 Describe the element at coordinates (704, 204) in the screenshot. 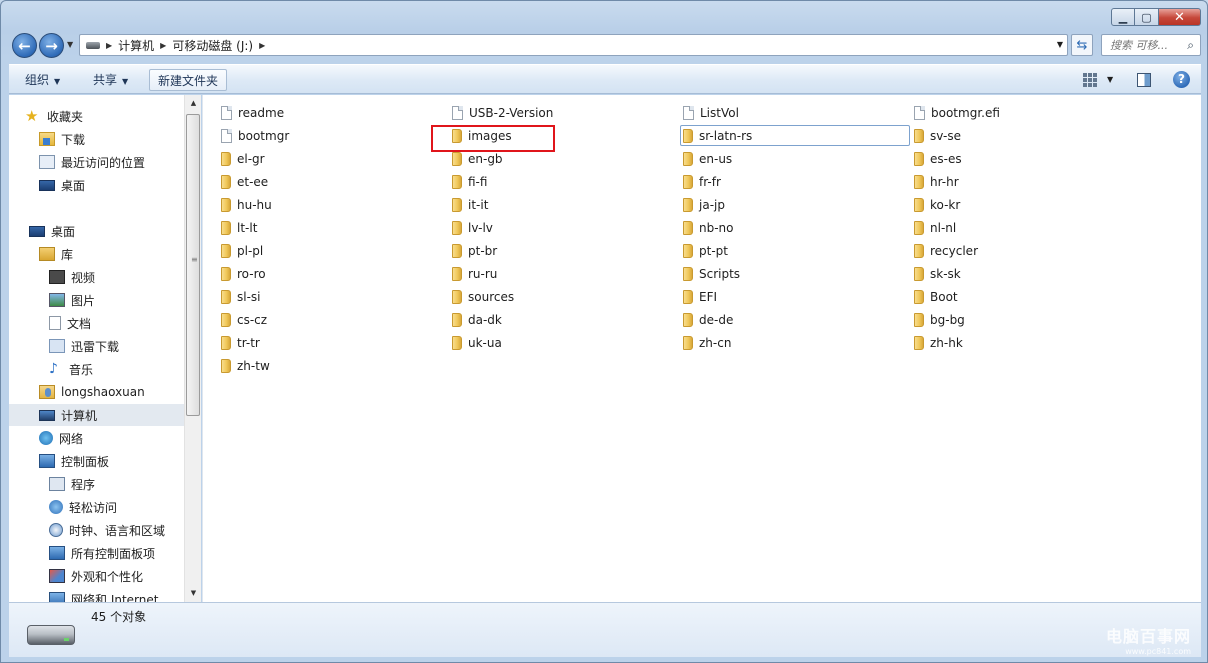

I see `folder-item: ja-jp` at that location.